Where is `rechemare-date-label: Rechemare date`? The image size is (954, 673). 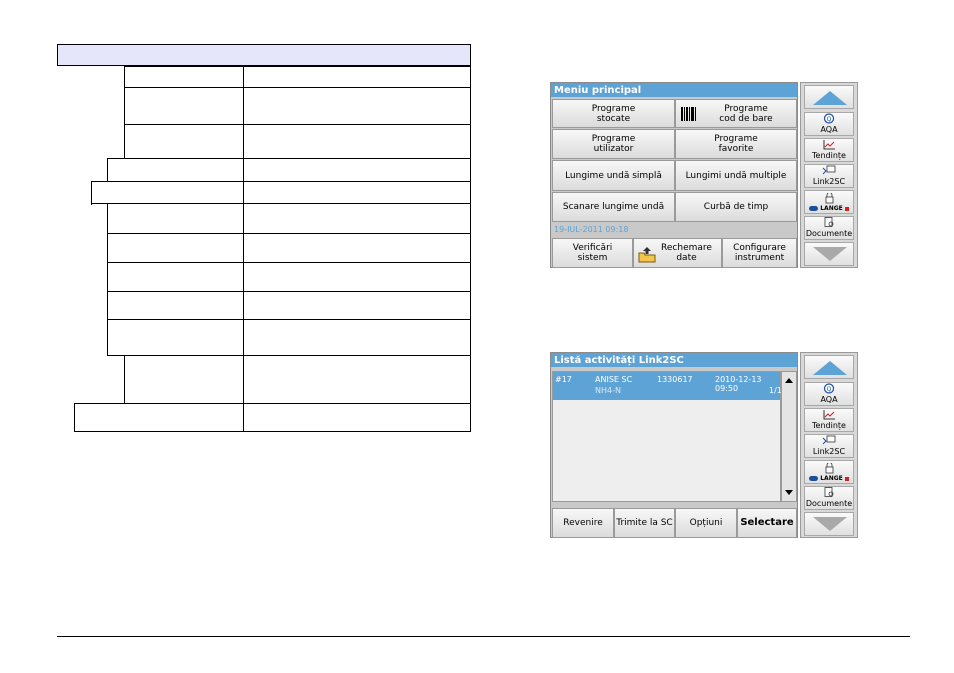
rechemare-date-label: Rechemare date is located at coordinates (686, 253).